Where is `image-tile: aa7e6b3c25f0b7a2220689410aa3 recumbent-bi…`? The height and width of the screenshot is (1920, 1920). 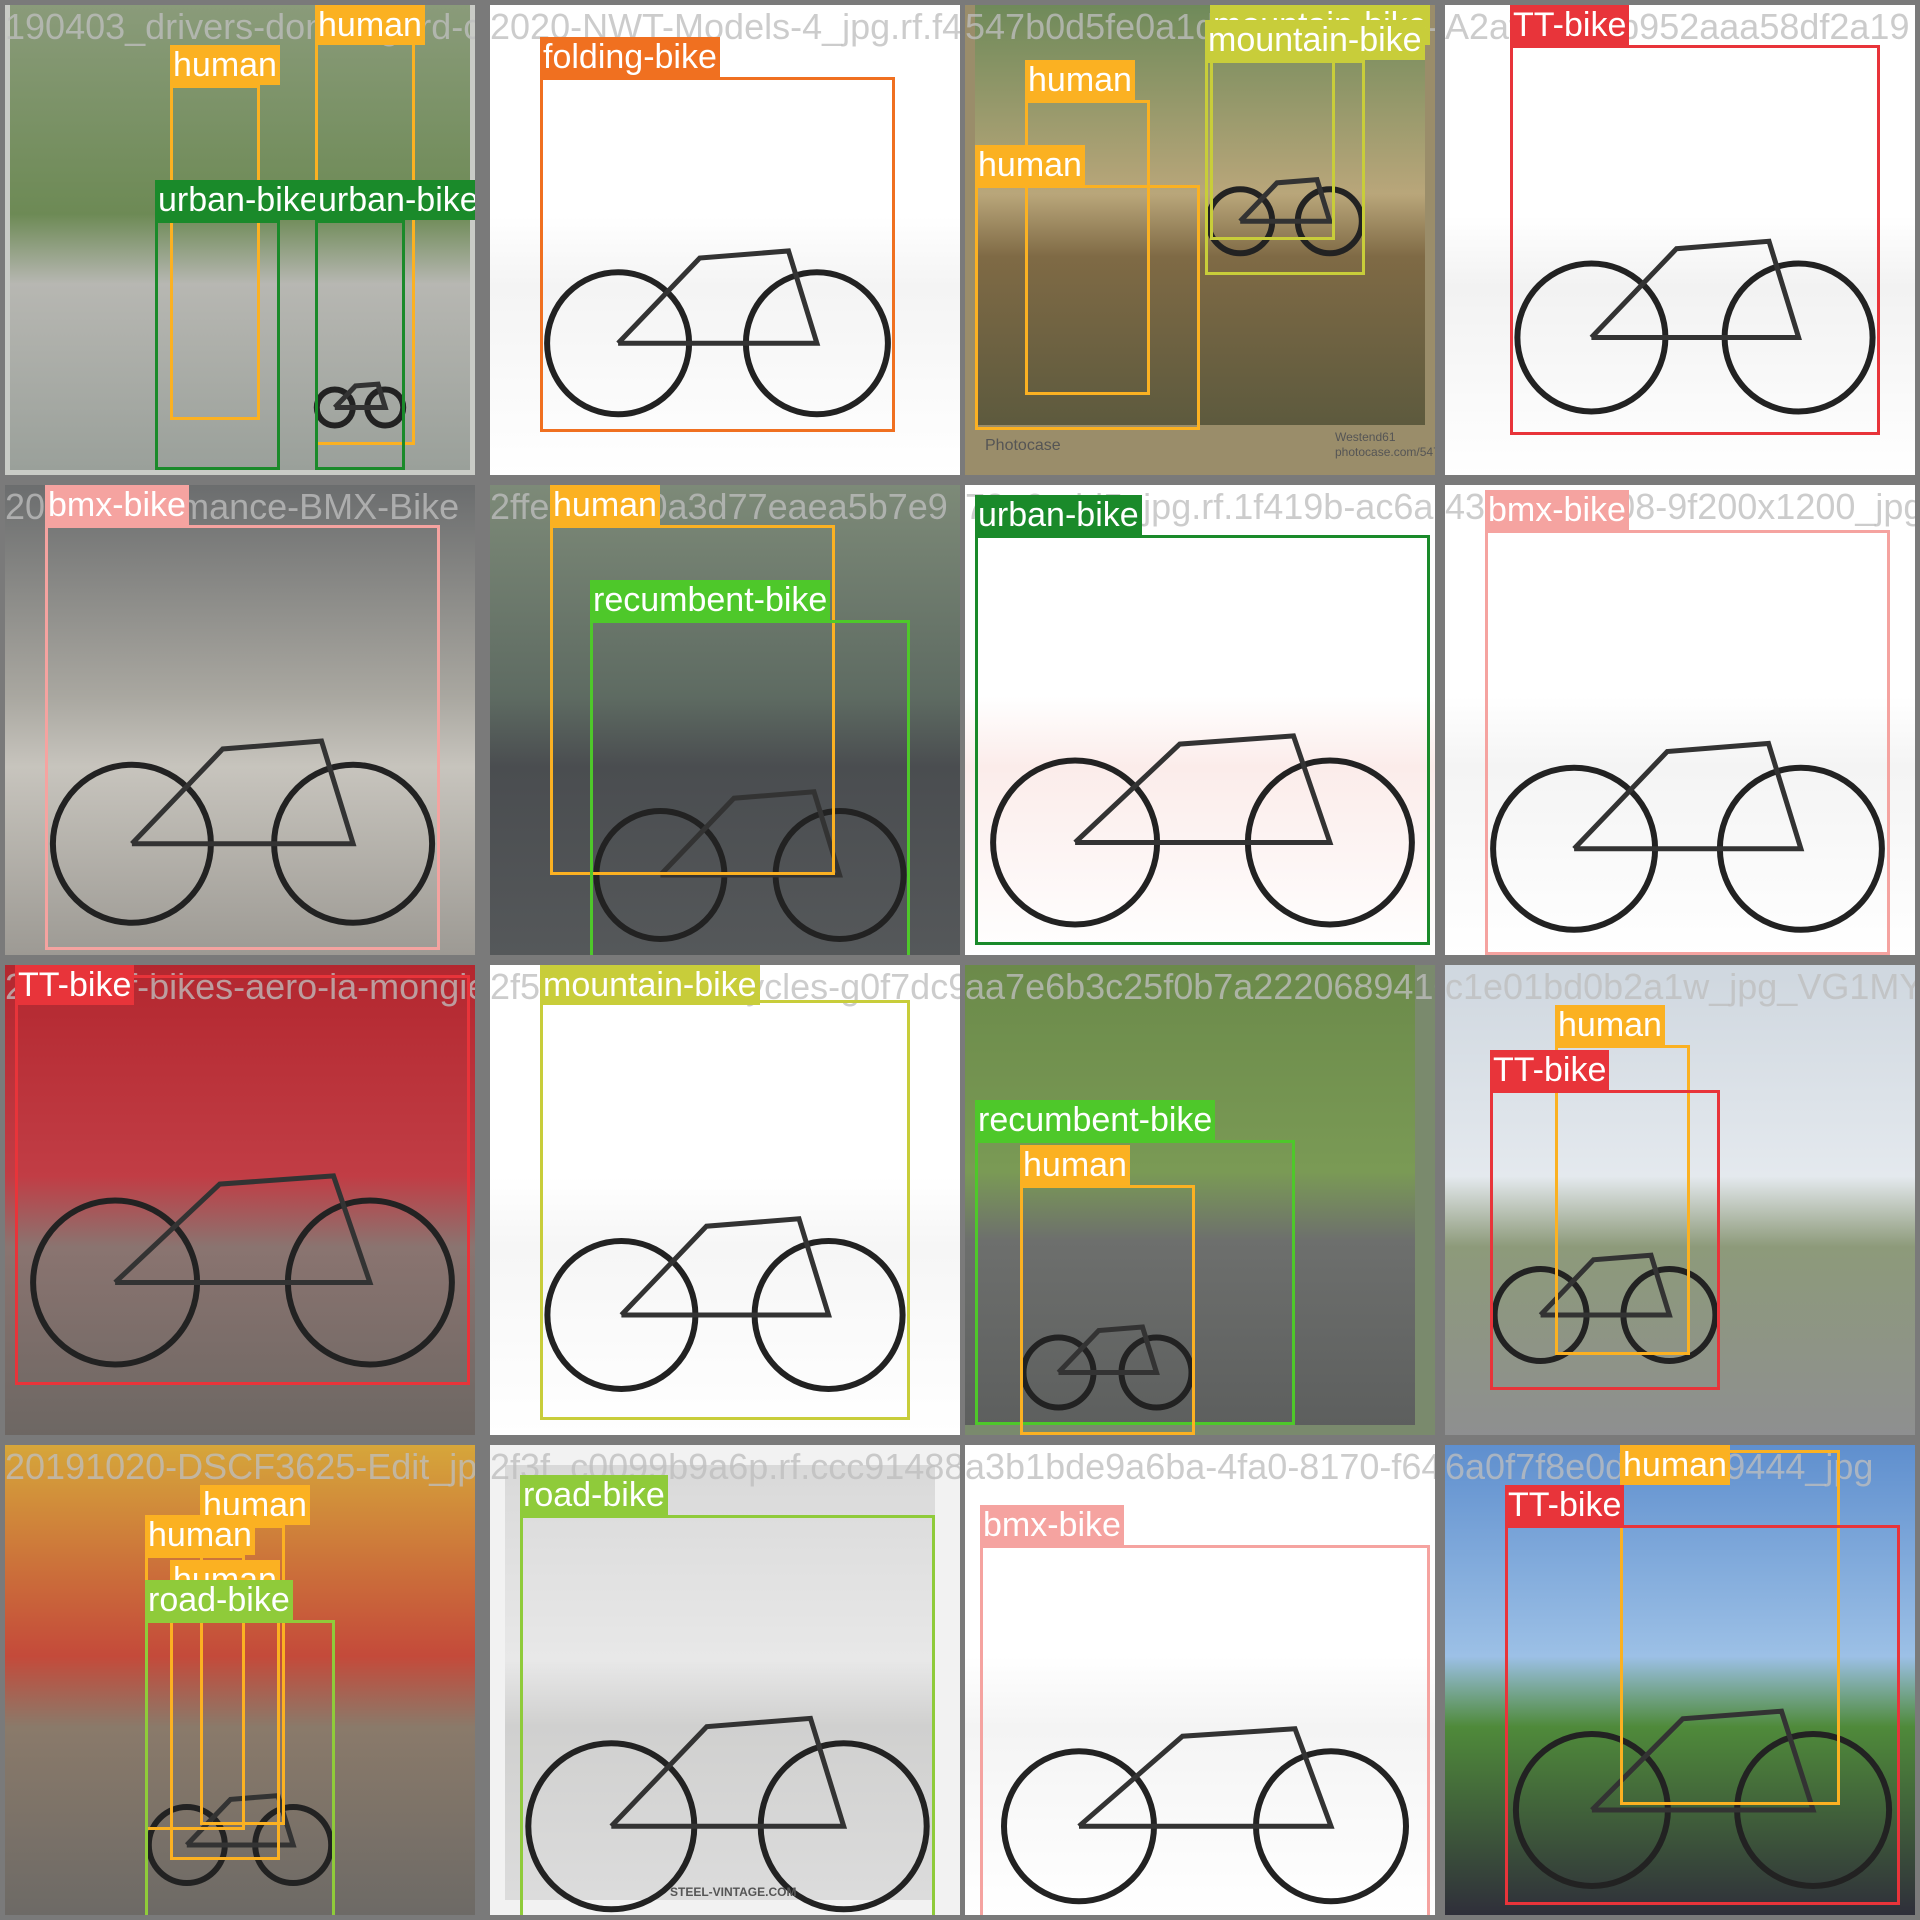
image-tile: aa7e6b3c25f0b7a2220689410aa3 recumbent-bi… is located at coordinates (1200, 1200).